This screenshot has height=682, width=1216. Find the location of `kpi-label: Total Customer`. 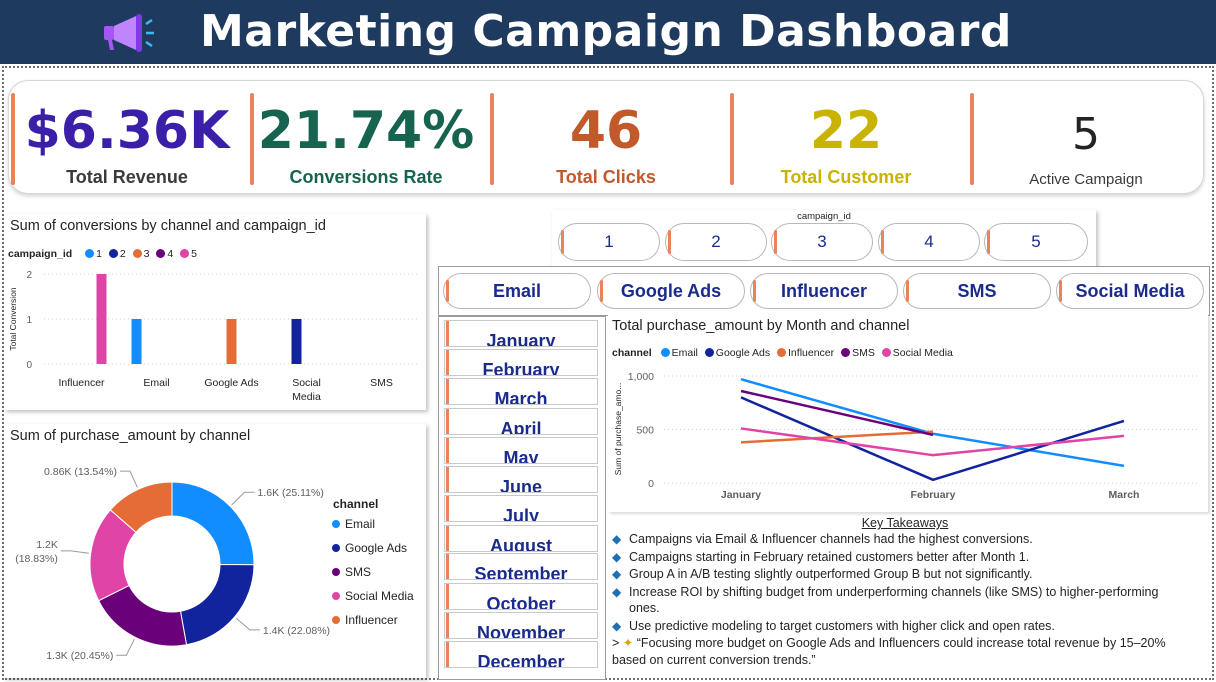

kpi-label: Total Customer is located at coordinates (846, 177).